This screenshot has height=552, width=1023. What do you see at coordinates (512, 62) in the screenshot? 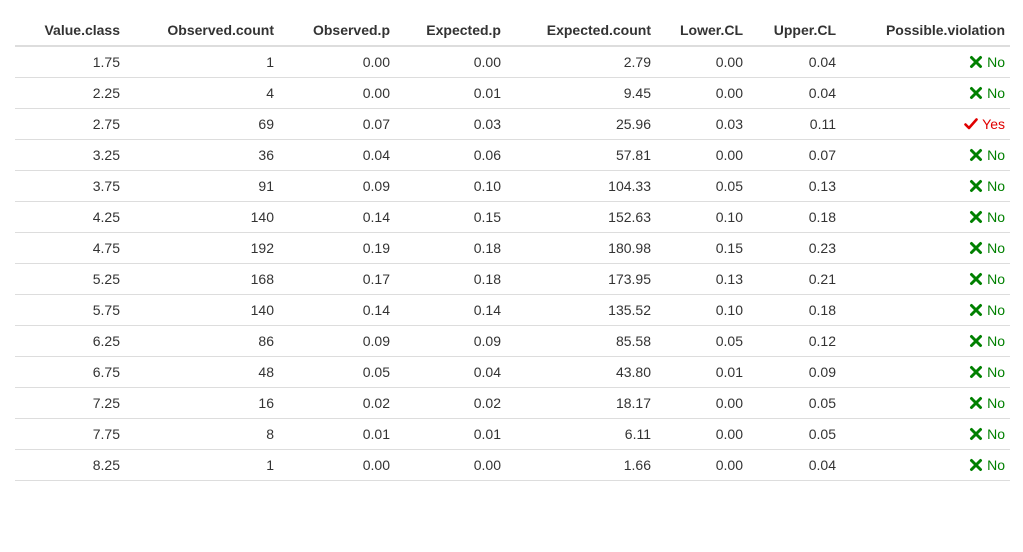
I see `table-row: 1.75 1 0.00 0.00 2.79 0.00 0.04 No` at bounding box center [512, 62].